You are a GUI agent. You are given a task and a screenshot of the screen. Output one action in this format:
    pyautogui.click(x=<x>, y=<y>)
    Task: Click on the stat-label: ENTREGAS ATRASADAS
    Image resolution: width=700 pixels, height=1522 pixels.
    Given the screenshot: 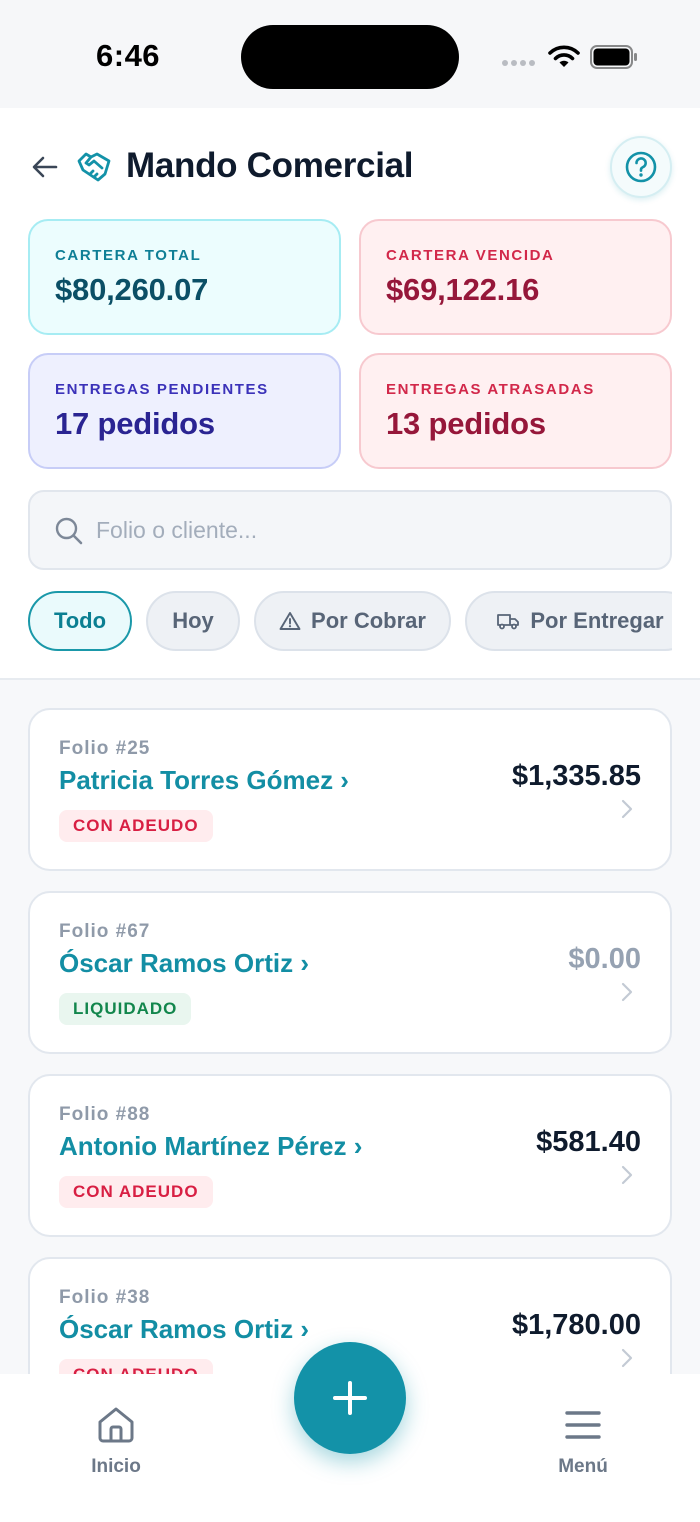 What is the action you would take?
    pyautogui.click(x=490, y=389)
    